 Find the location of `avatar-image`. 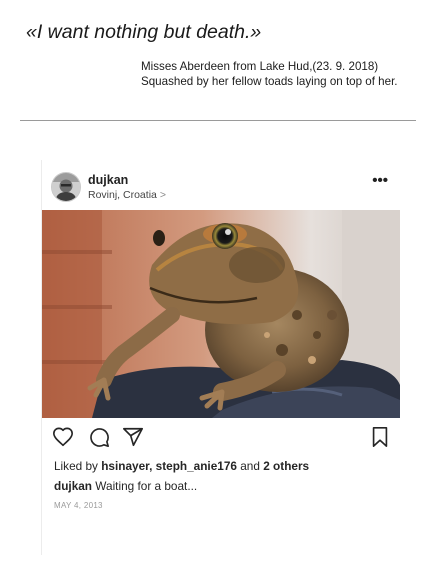

avatar-image is located at coordinates (66, 187).